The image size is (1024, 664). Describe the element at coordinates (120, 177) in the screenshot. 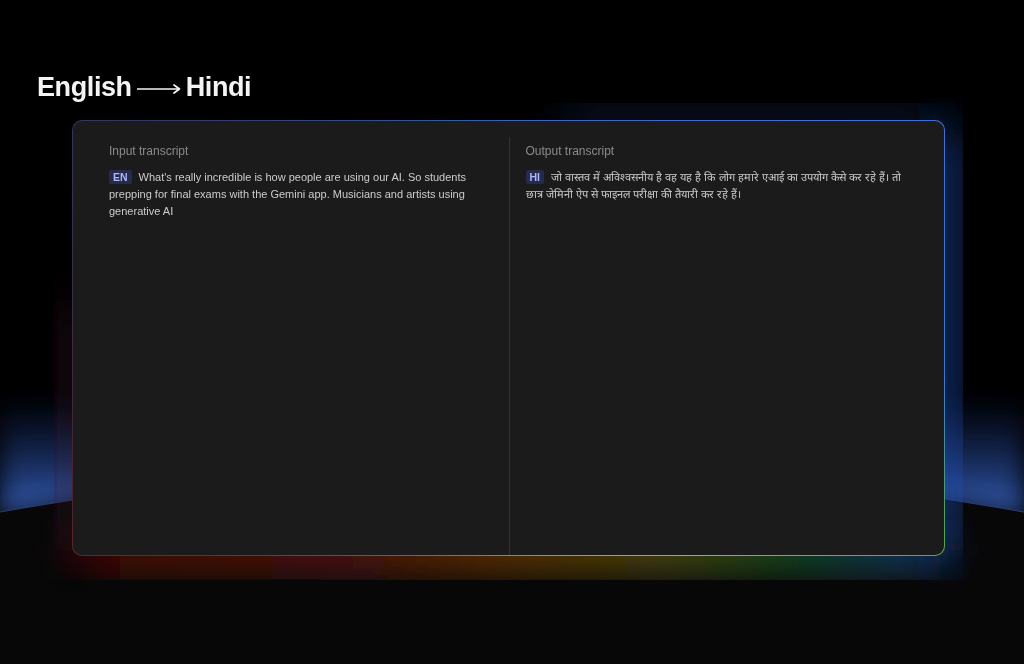

I see `language-badge: EN` at that location.